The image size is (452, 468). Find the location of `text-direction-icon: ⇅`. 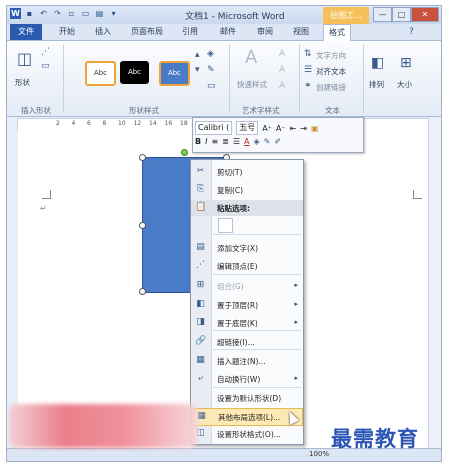

text-direction-icon: ⇅ is located at coordinates (308, 54).